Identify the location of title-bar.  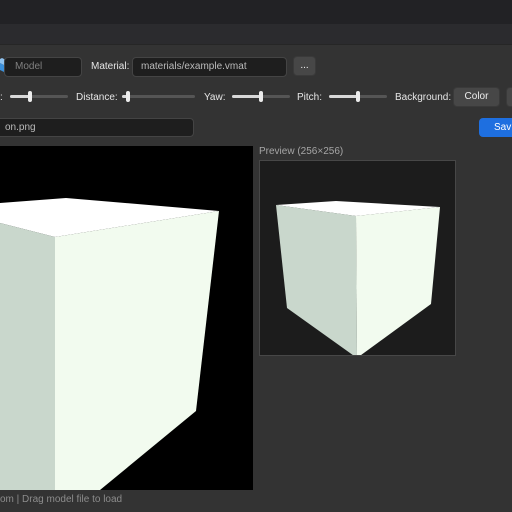
(256, 12).